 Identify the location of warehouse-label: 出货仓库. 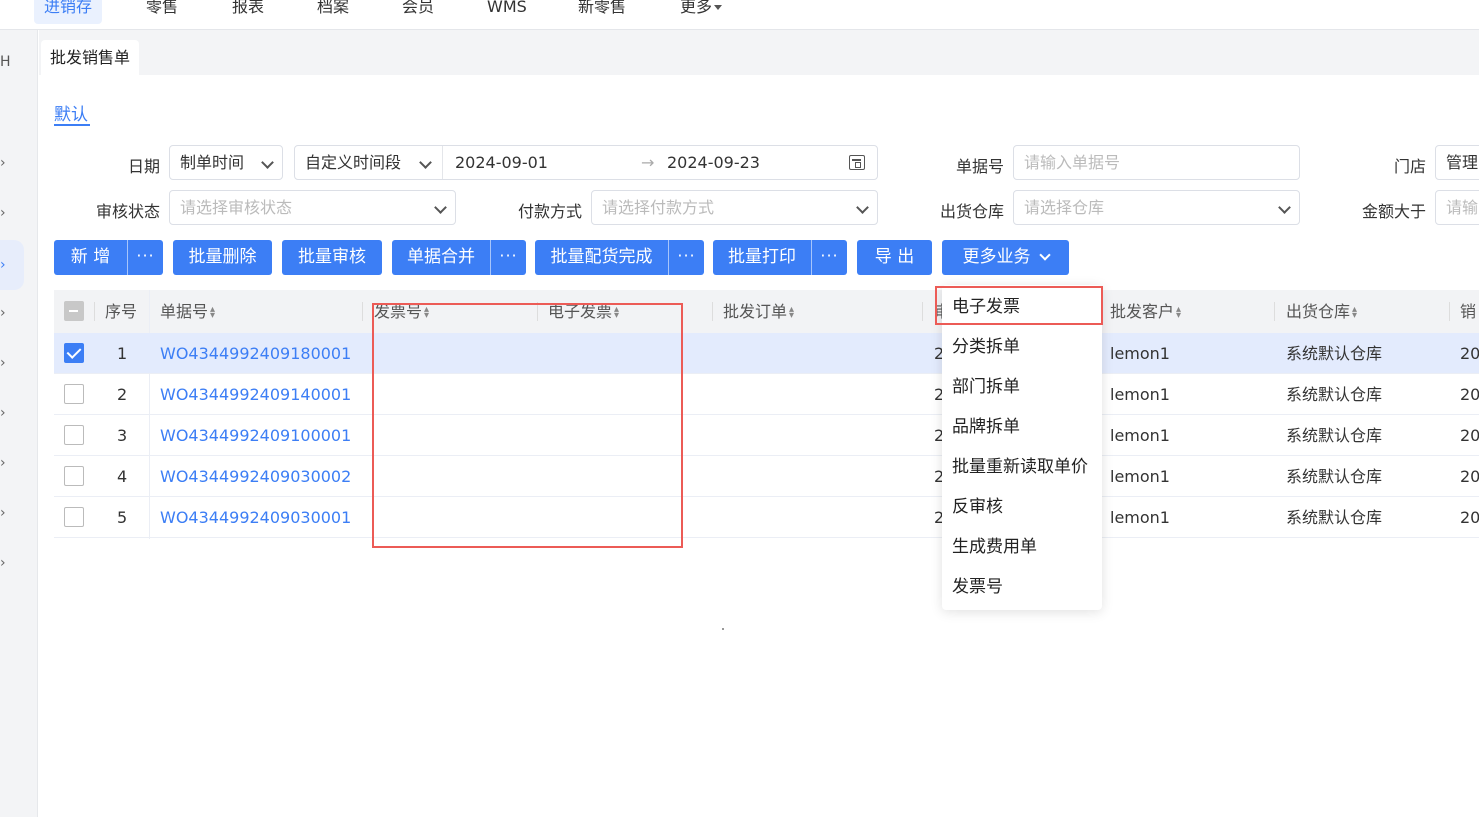
(971, 211).